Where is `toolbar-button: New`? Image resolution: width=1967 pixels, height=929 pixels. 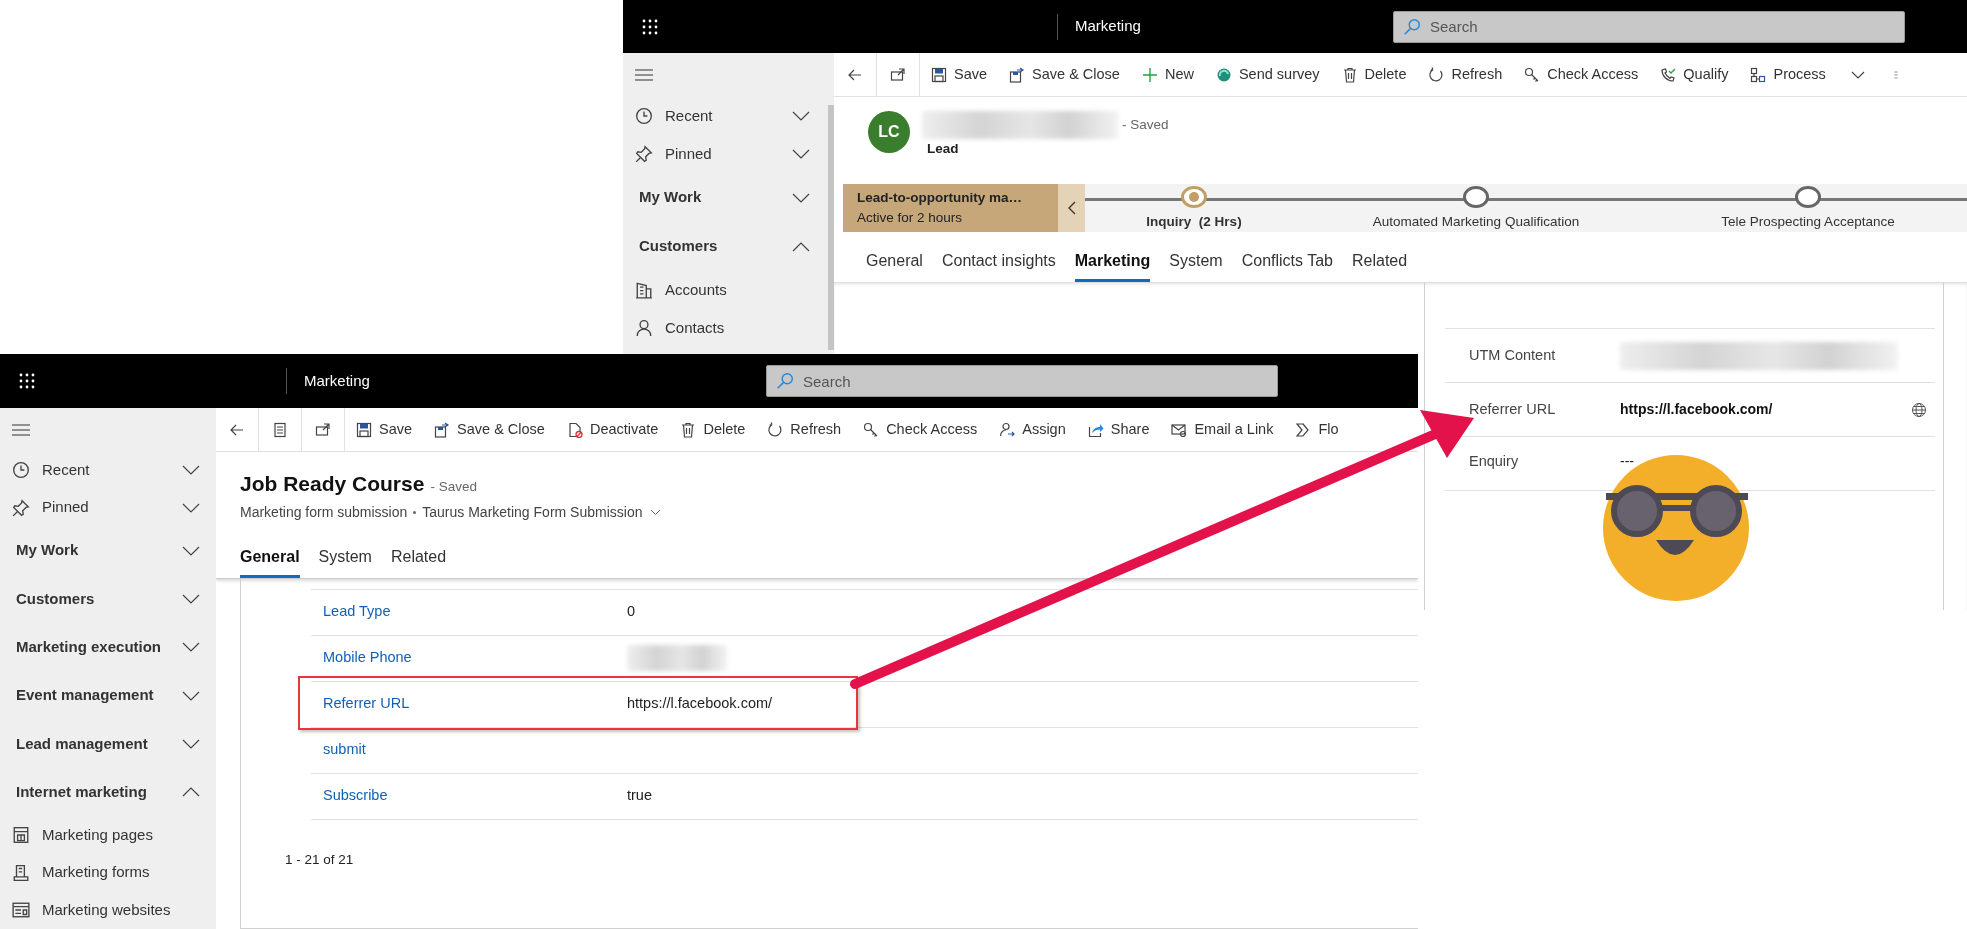 toolbar-button: New is located at coordinates (1167, 74).